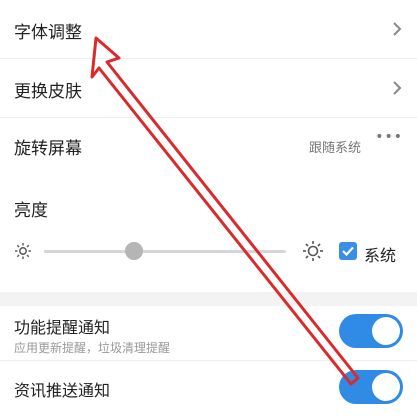 Image resolution: width=417 pixels, height=419 pixels. I want to click on feature-notify-row: 功能提醒通知 应用更新提醒，垃圾清理提醒, so click(208, 333).